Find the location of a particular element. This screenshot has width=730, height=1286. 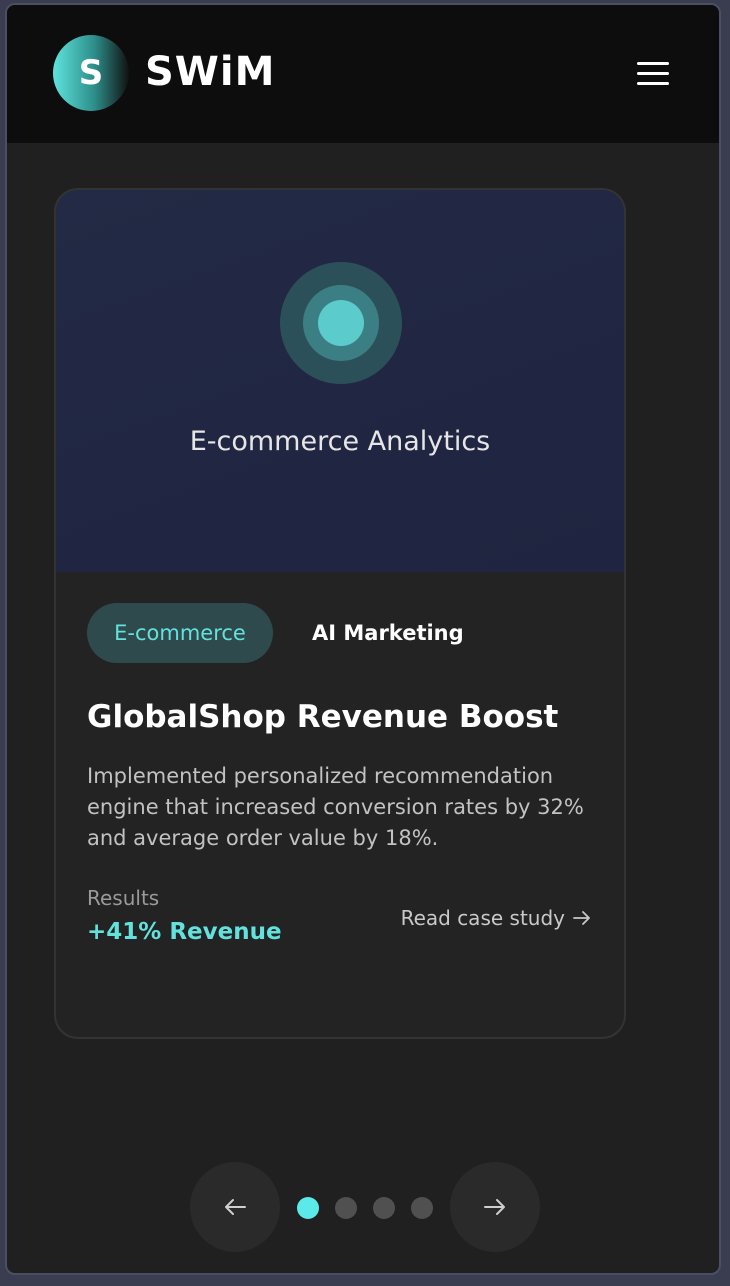

target-icon is located at coordinates (341, 323).